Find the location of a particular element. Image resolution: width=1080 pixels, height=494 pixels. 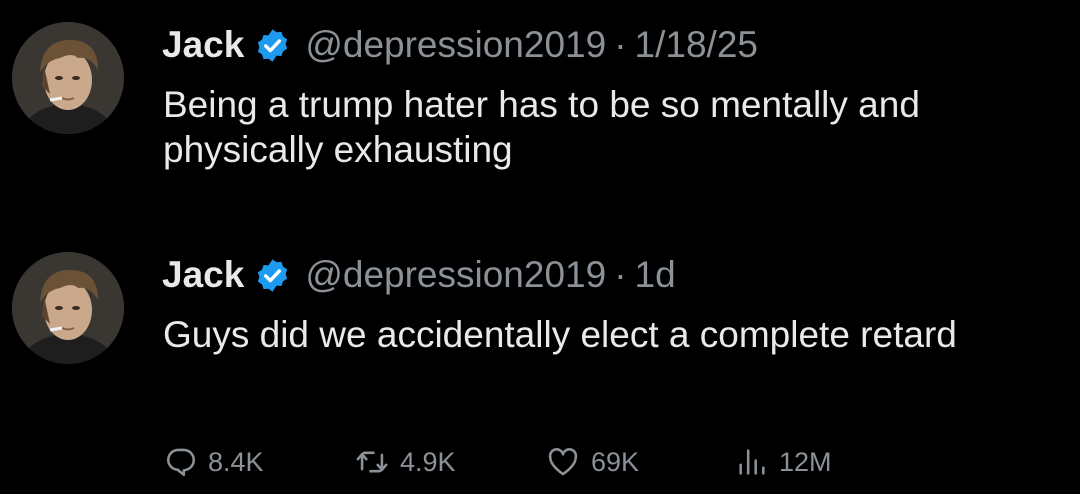

reply-count: 8.4K is located at coordinates (236, 461).